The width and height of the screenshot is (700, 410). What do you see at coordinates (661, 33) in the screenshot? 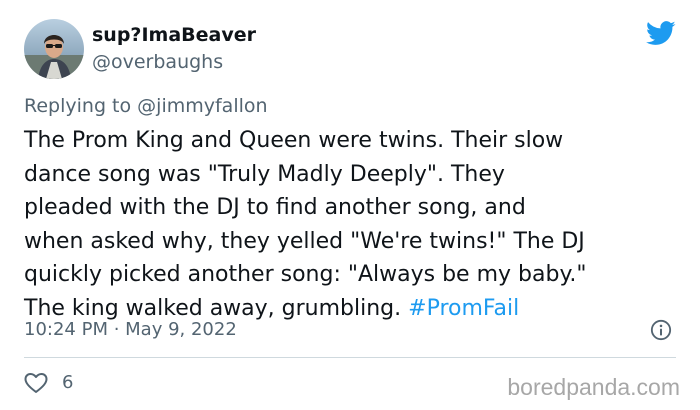
I see `twitter-bird-icon` at bounding box center [661, 33].